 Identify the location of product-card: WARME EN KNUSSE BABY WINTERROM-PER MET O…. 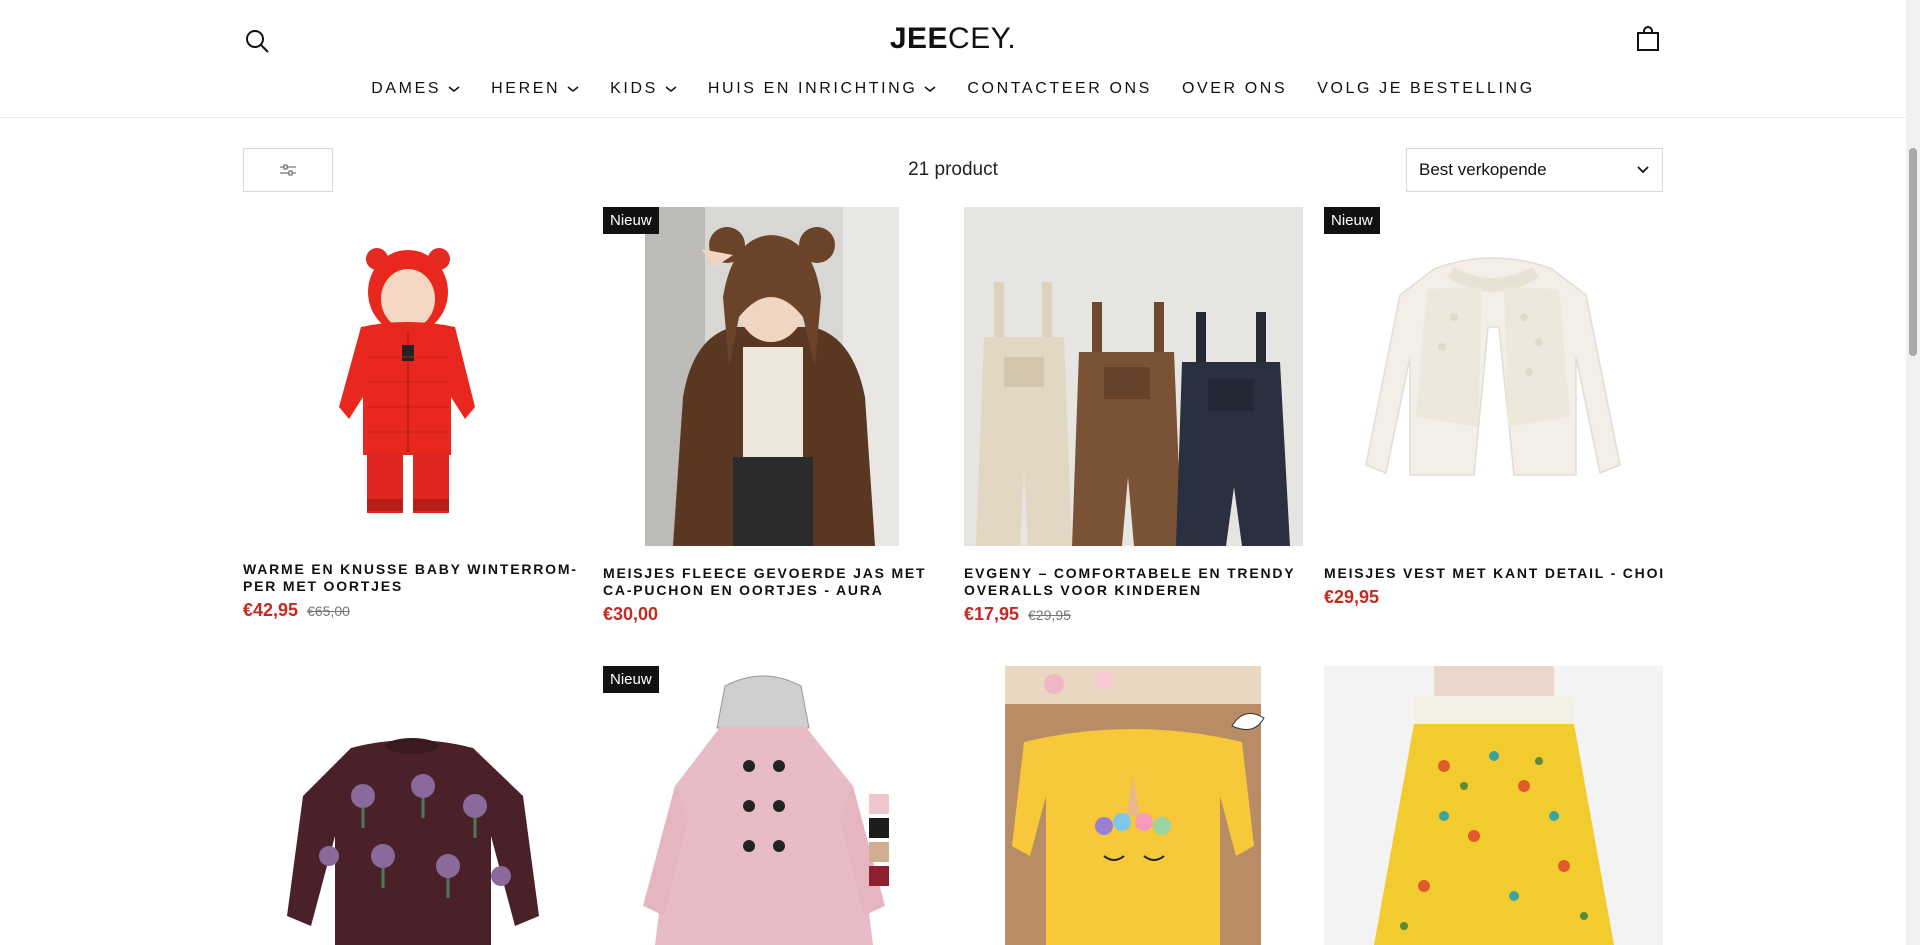
(412, 414).